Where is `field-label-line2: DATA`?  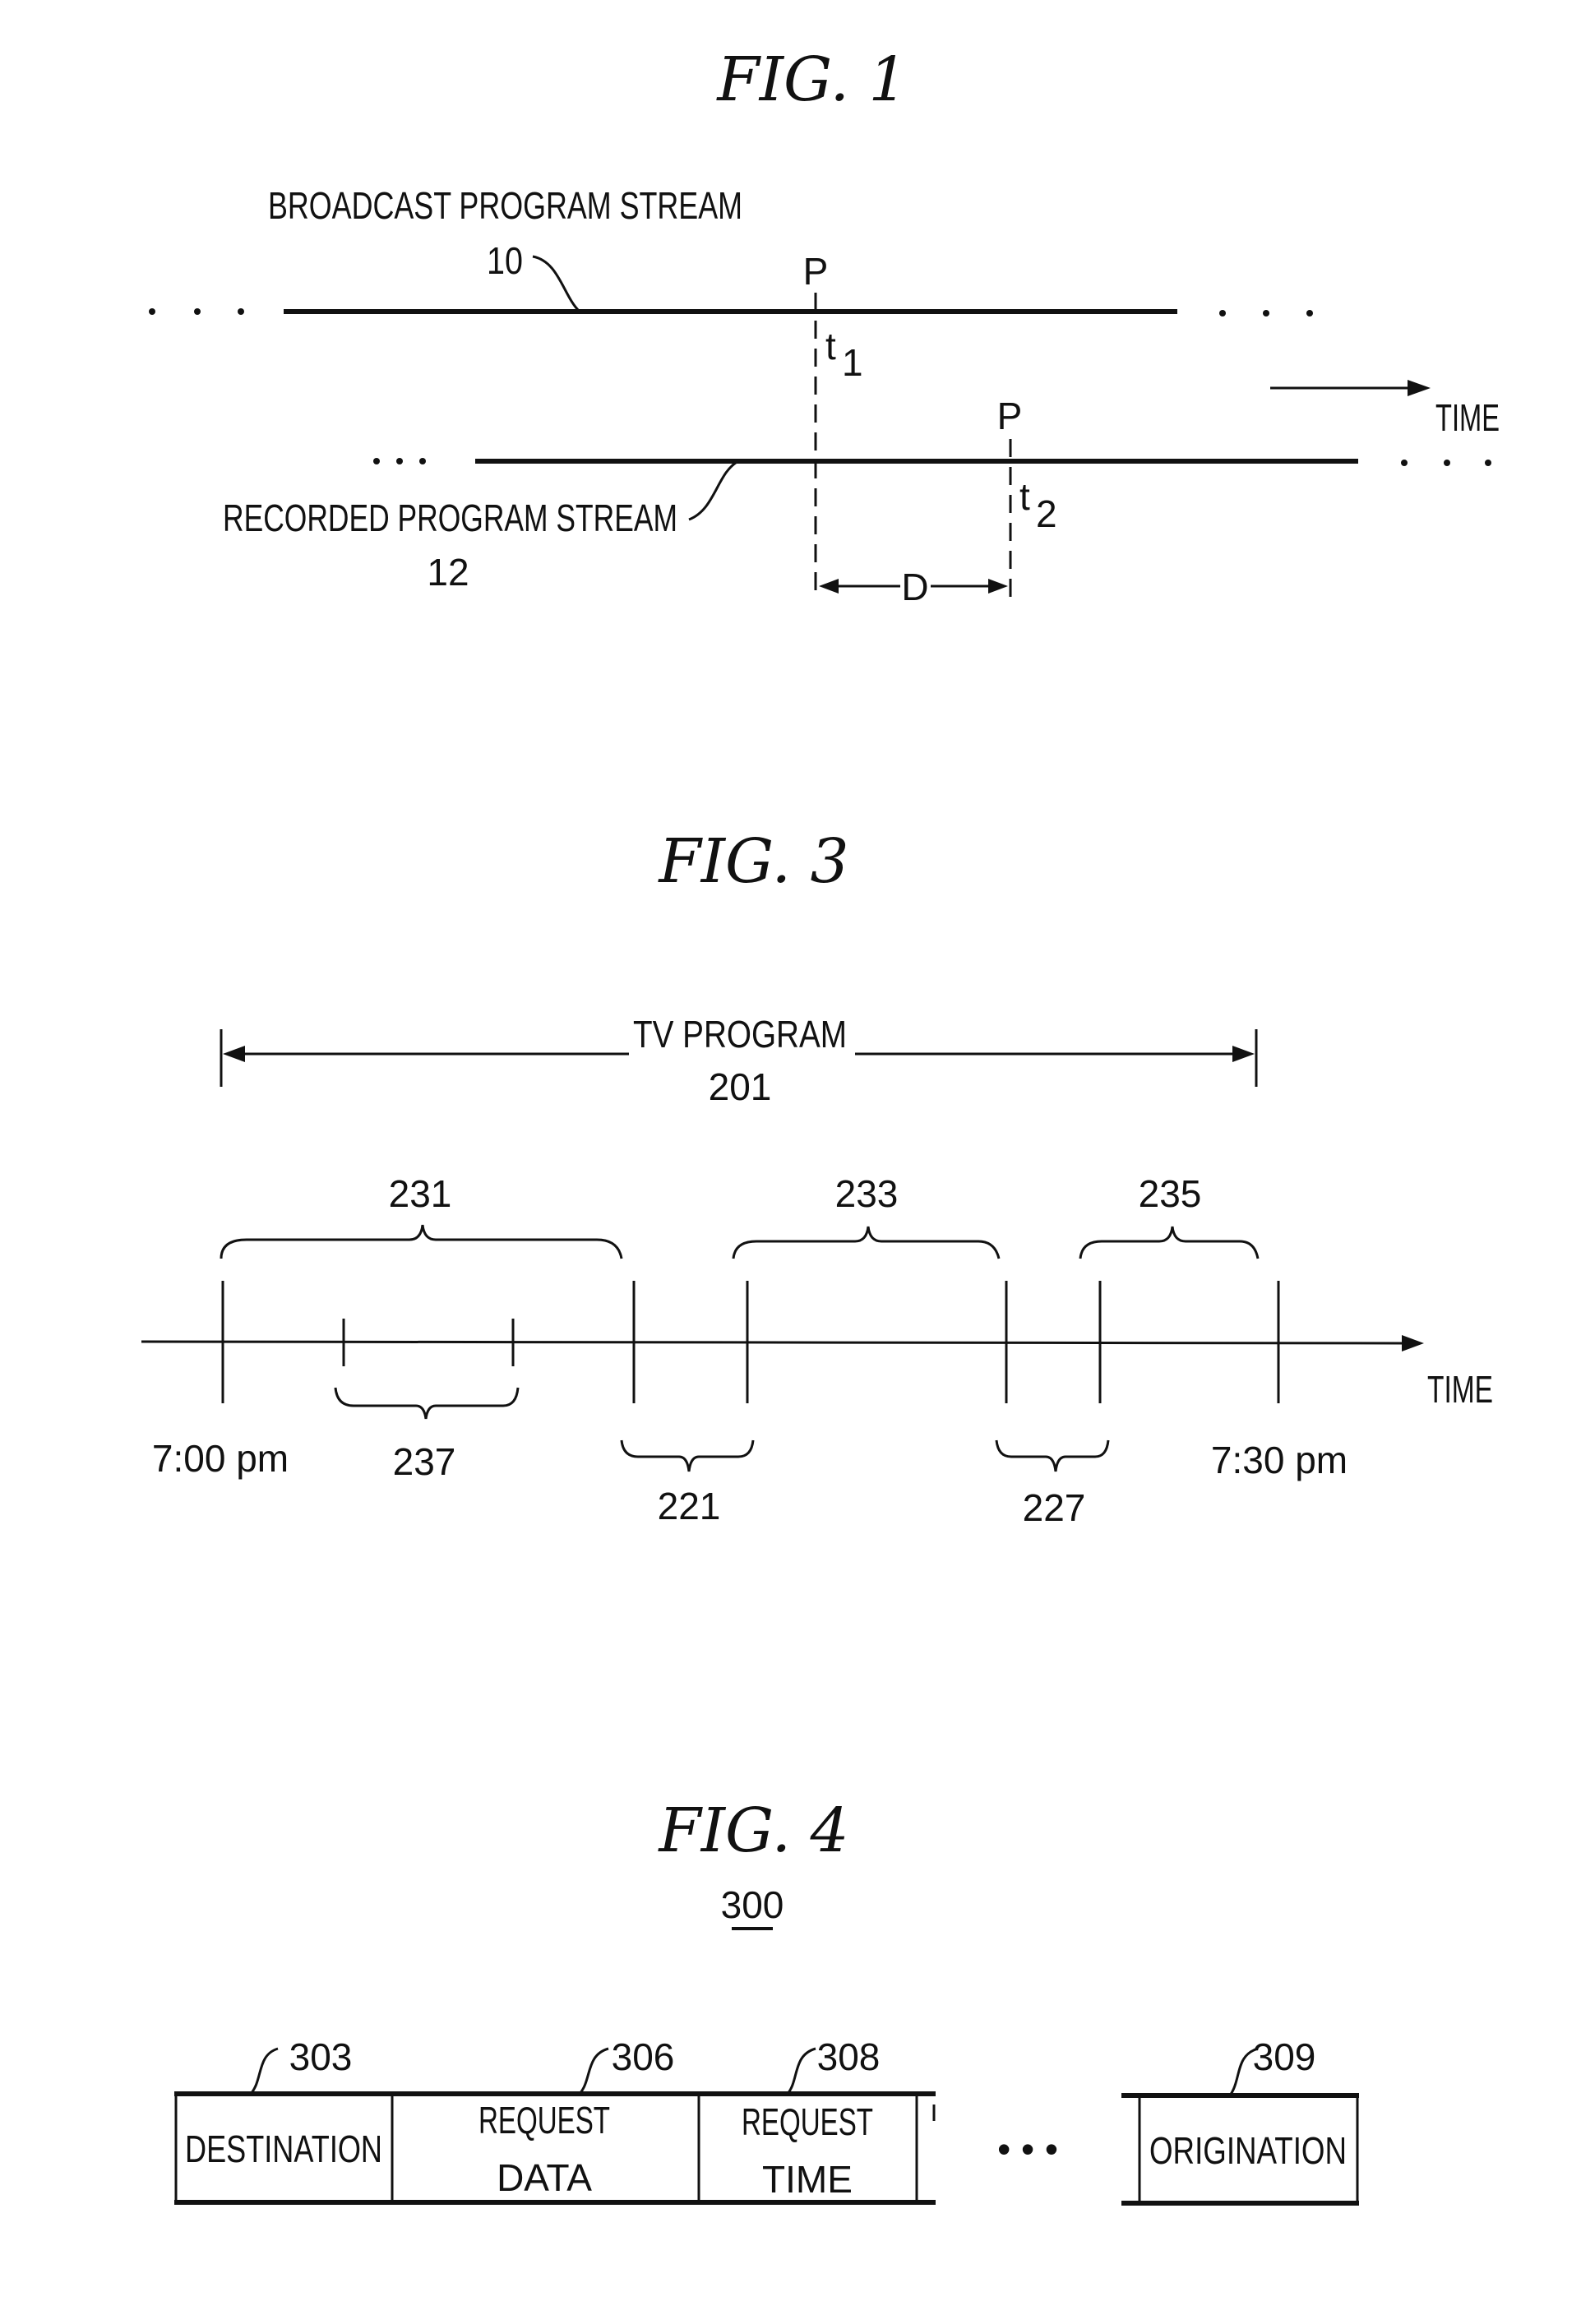
field-label-line2: DATA is located at coordinates (544, 2177).